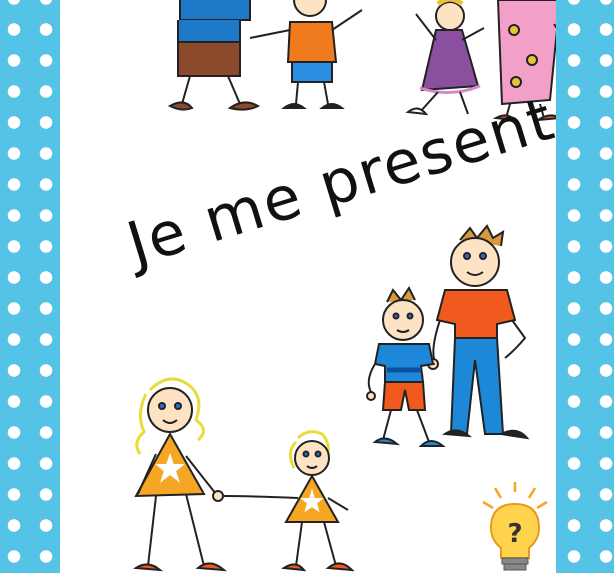 This screenshot has height=573, width=614. I want to click on polka-dot-border-left, so click(30, 286).